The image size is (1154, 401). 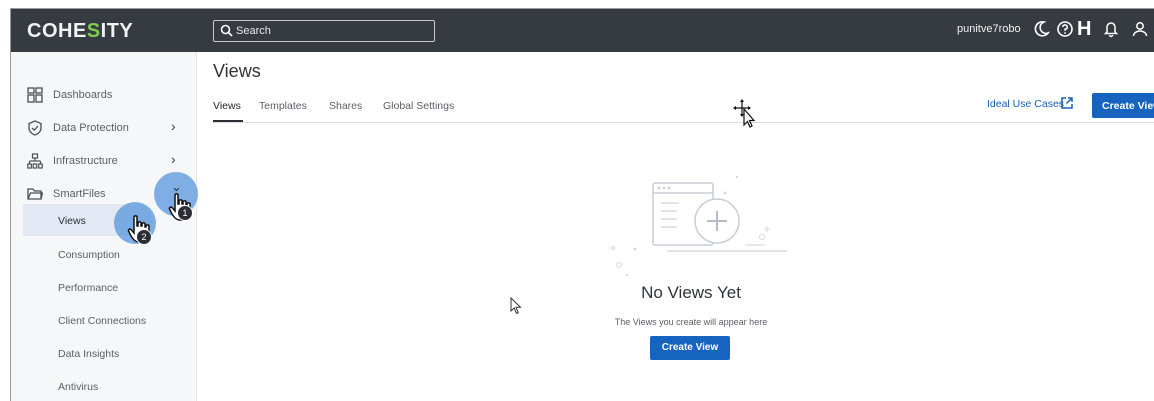 What do you see at coordinates (35, 95) in the screenshot?
I see `dashboard-icon` at bounding box center [35, 95].